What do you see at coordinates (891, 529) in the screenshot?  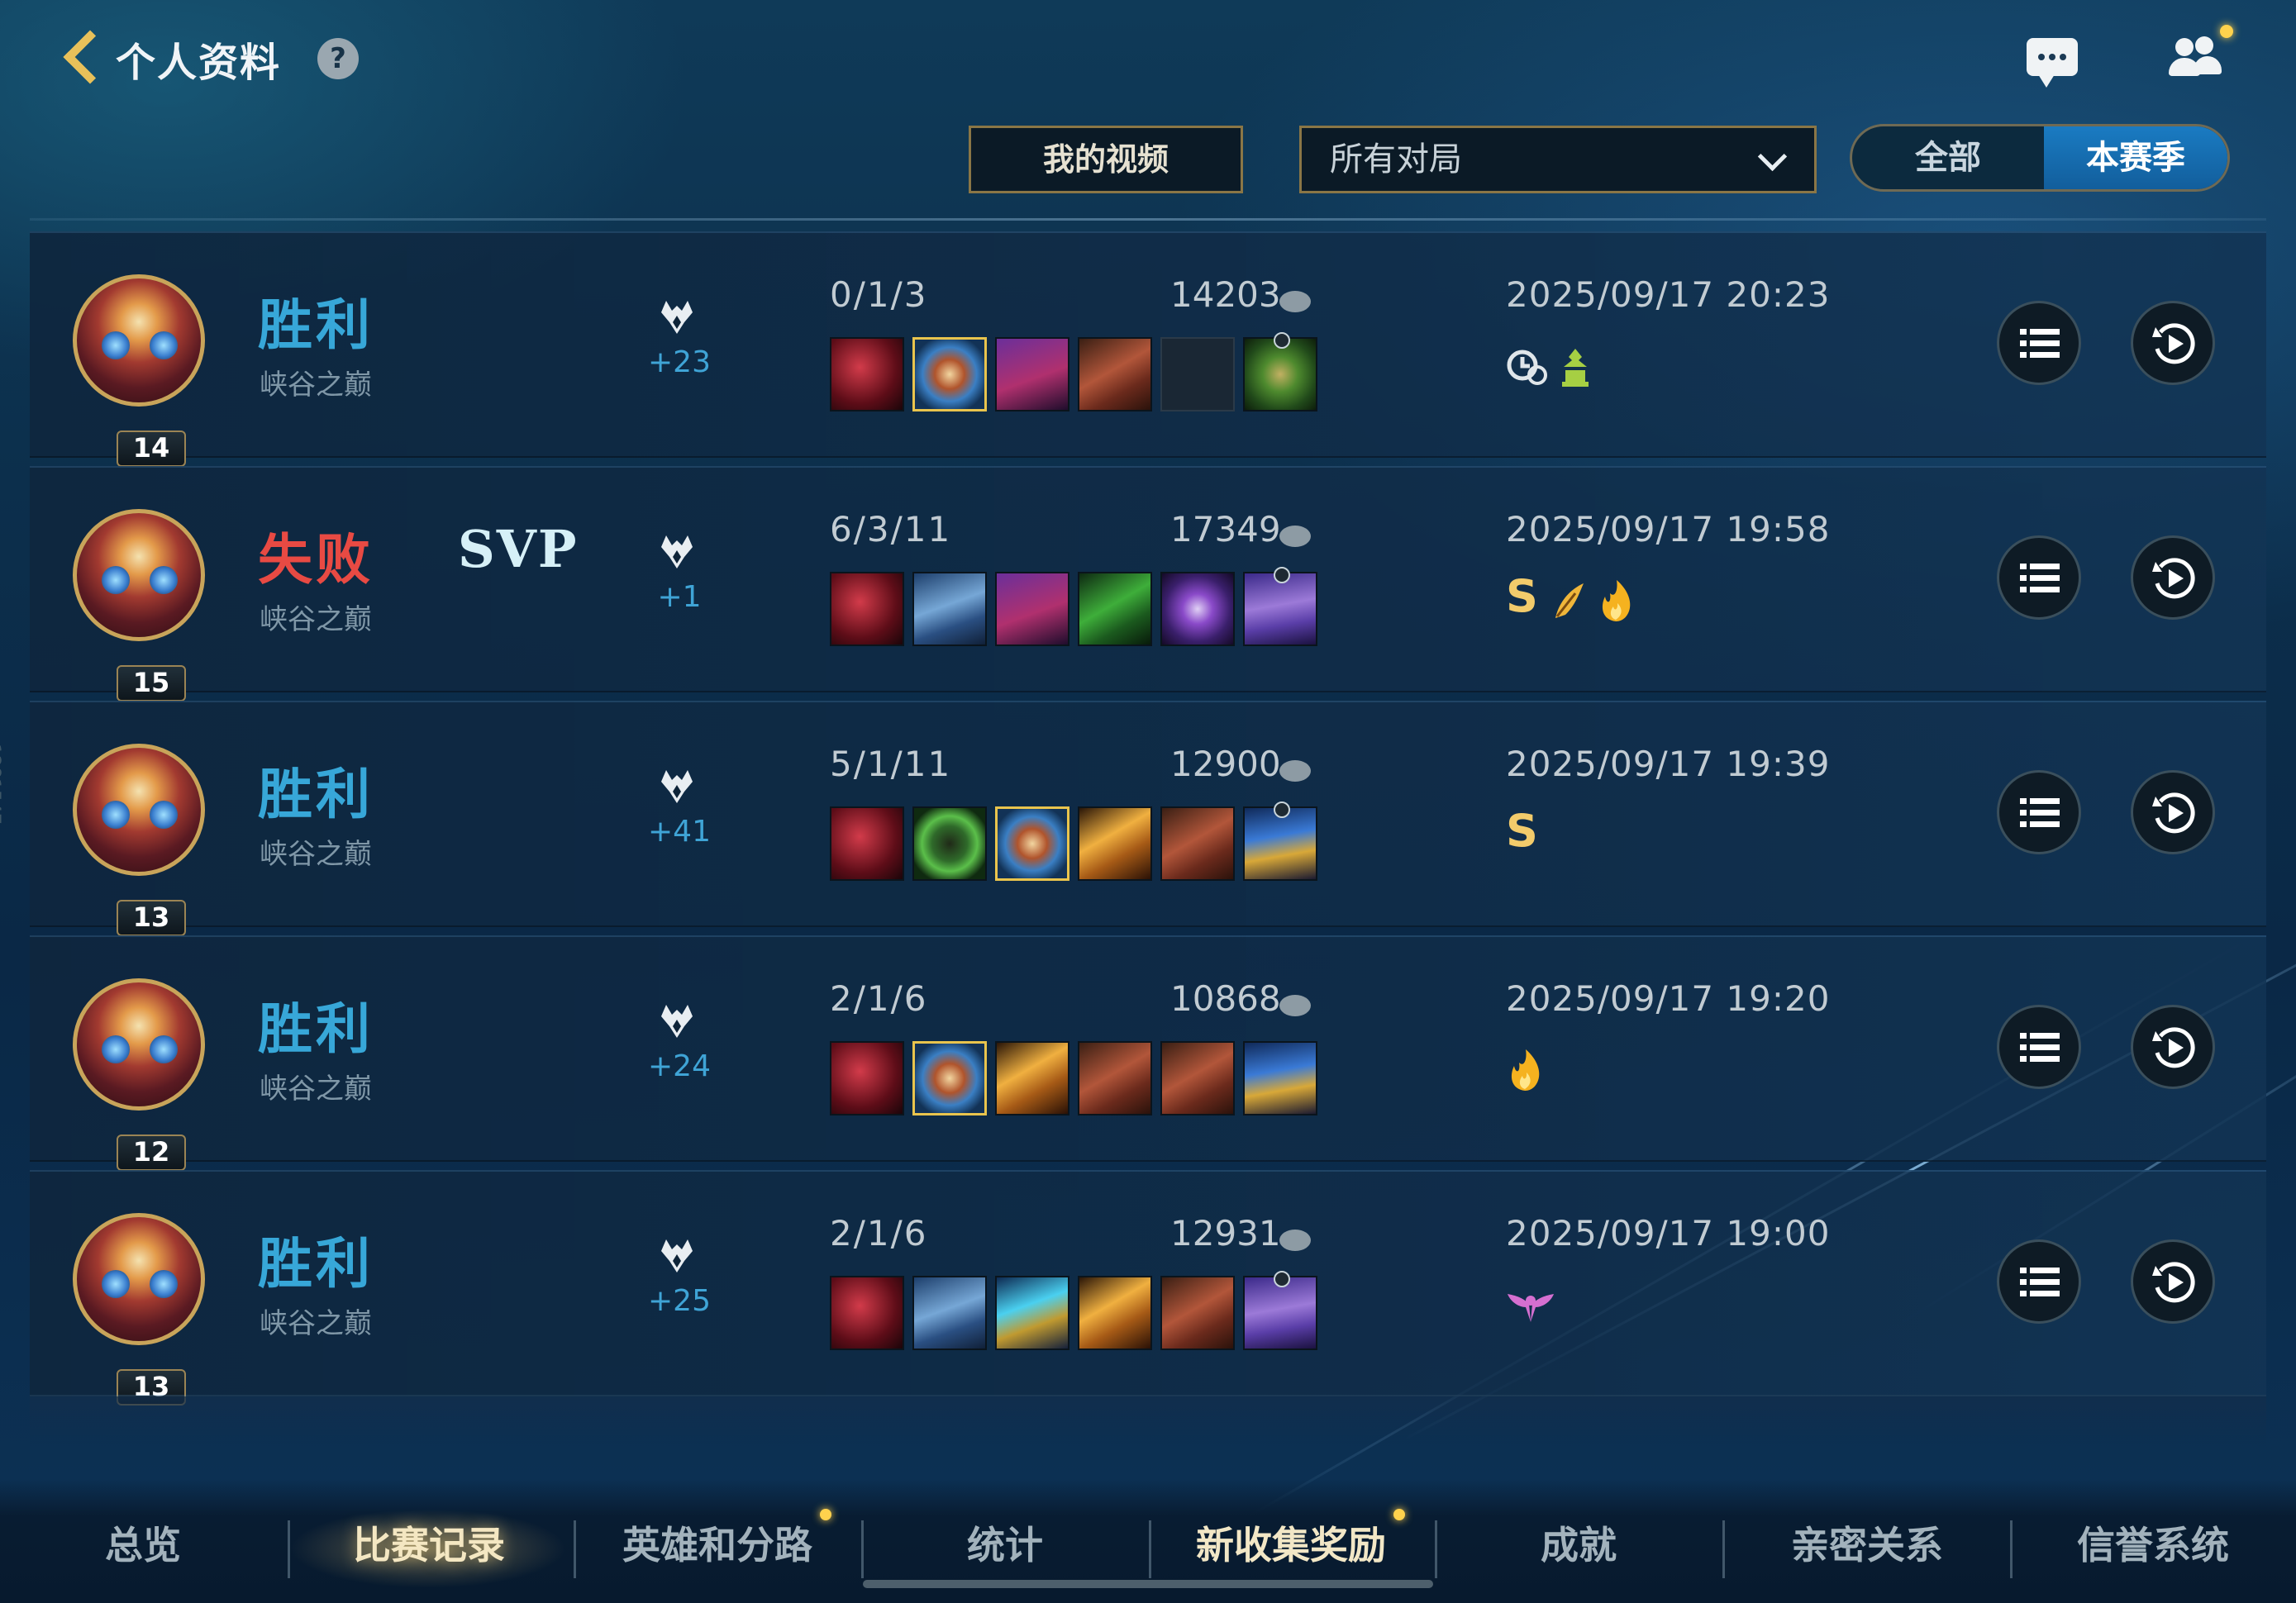 I see `kda: 6/3/11` at bounding box center [891, 529].